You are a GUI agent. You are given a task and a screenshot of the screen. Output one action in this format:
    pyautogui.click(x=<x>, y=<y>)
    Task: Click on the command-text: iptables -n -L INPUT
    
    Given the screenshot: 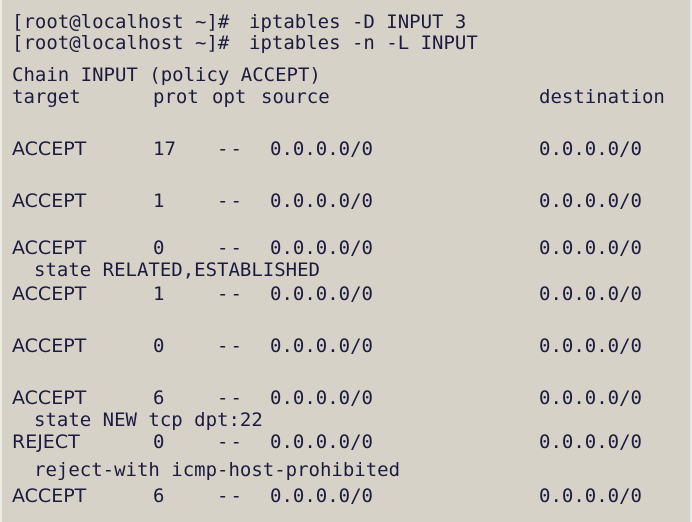 What is the action you would take?
    pyautogui.click(x=363, y=43)
    